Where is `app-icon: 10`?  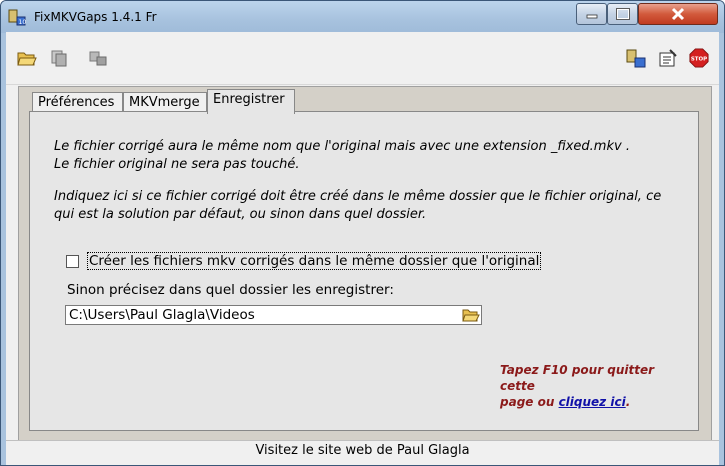 app-icon: 10 is located at coordinates (17, 17).